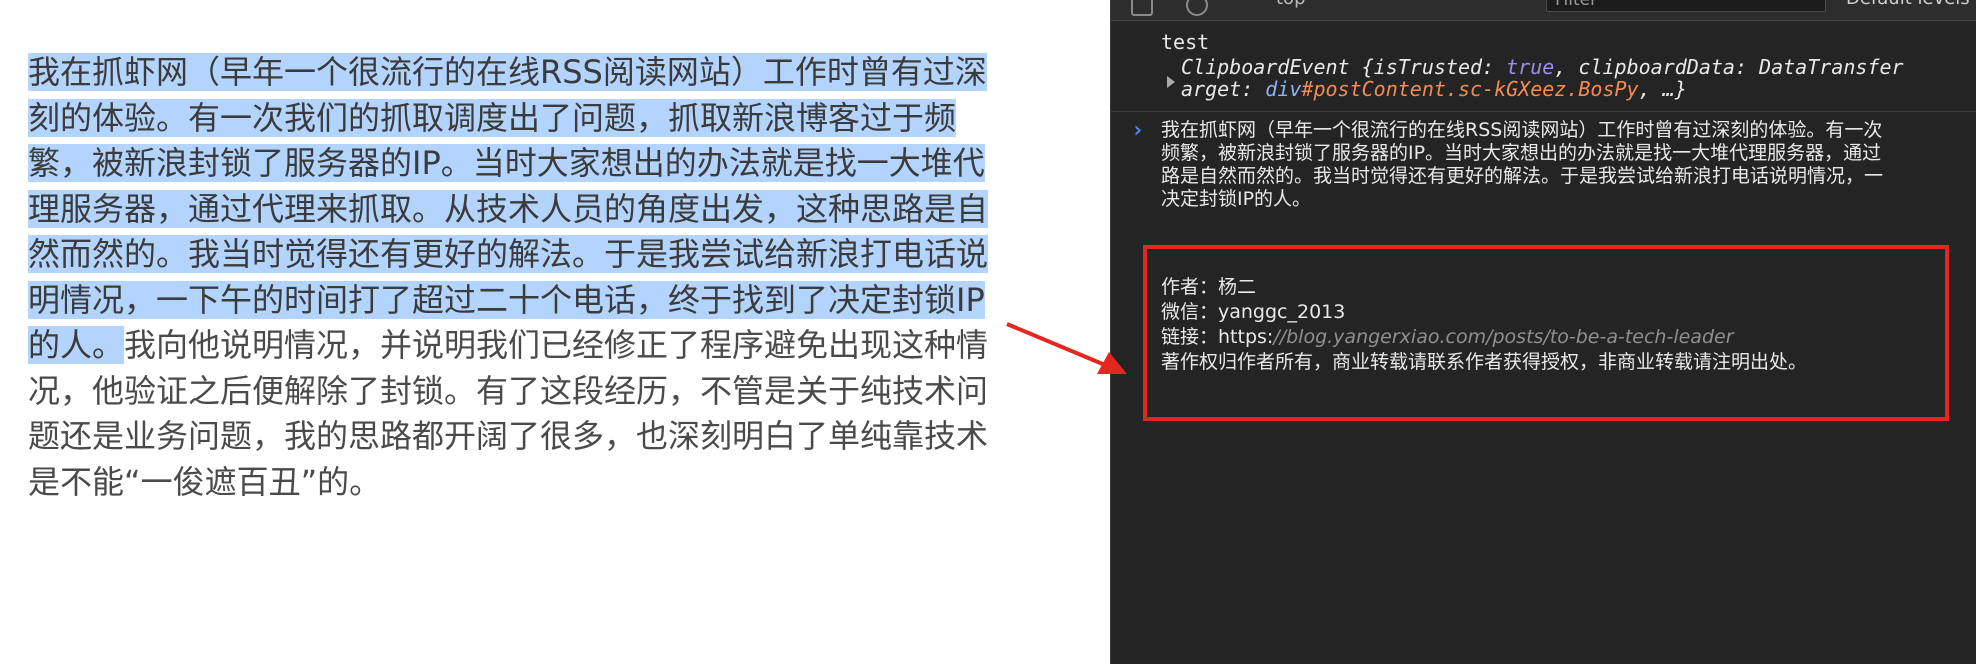 The width and height of the screenshot is (1976, 664). I want to click on log-levels-dropdown: Default levels, so click(1908, 4).